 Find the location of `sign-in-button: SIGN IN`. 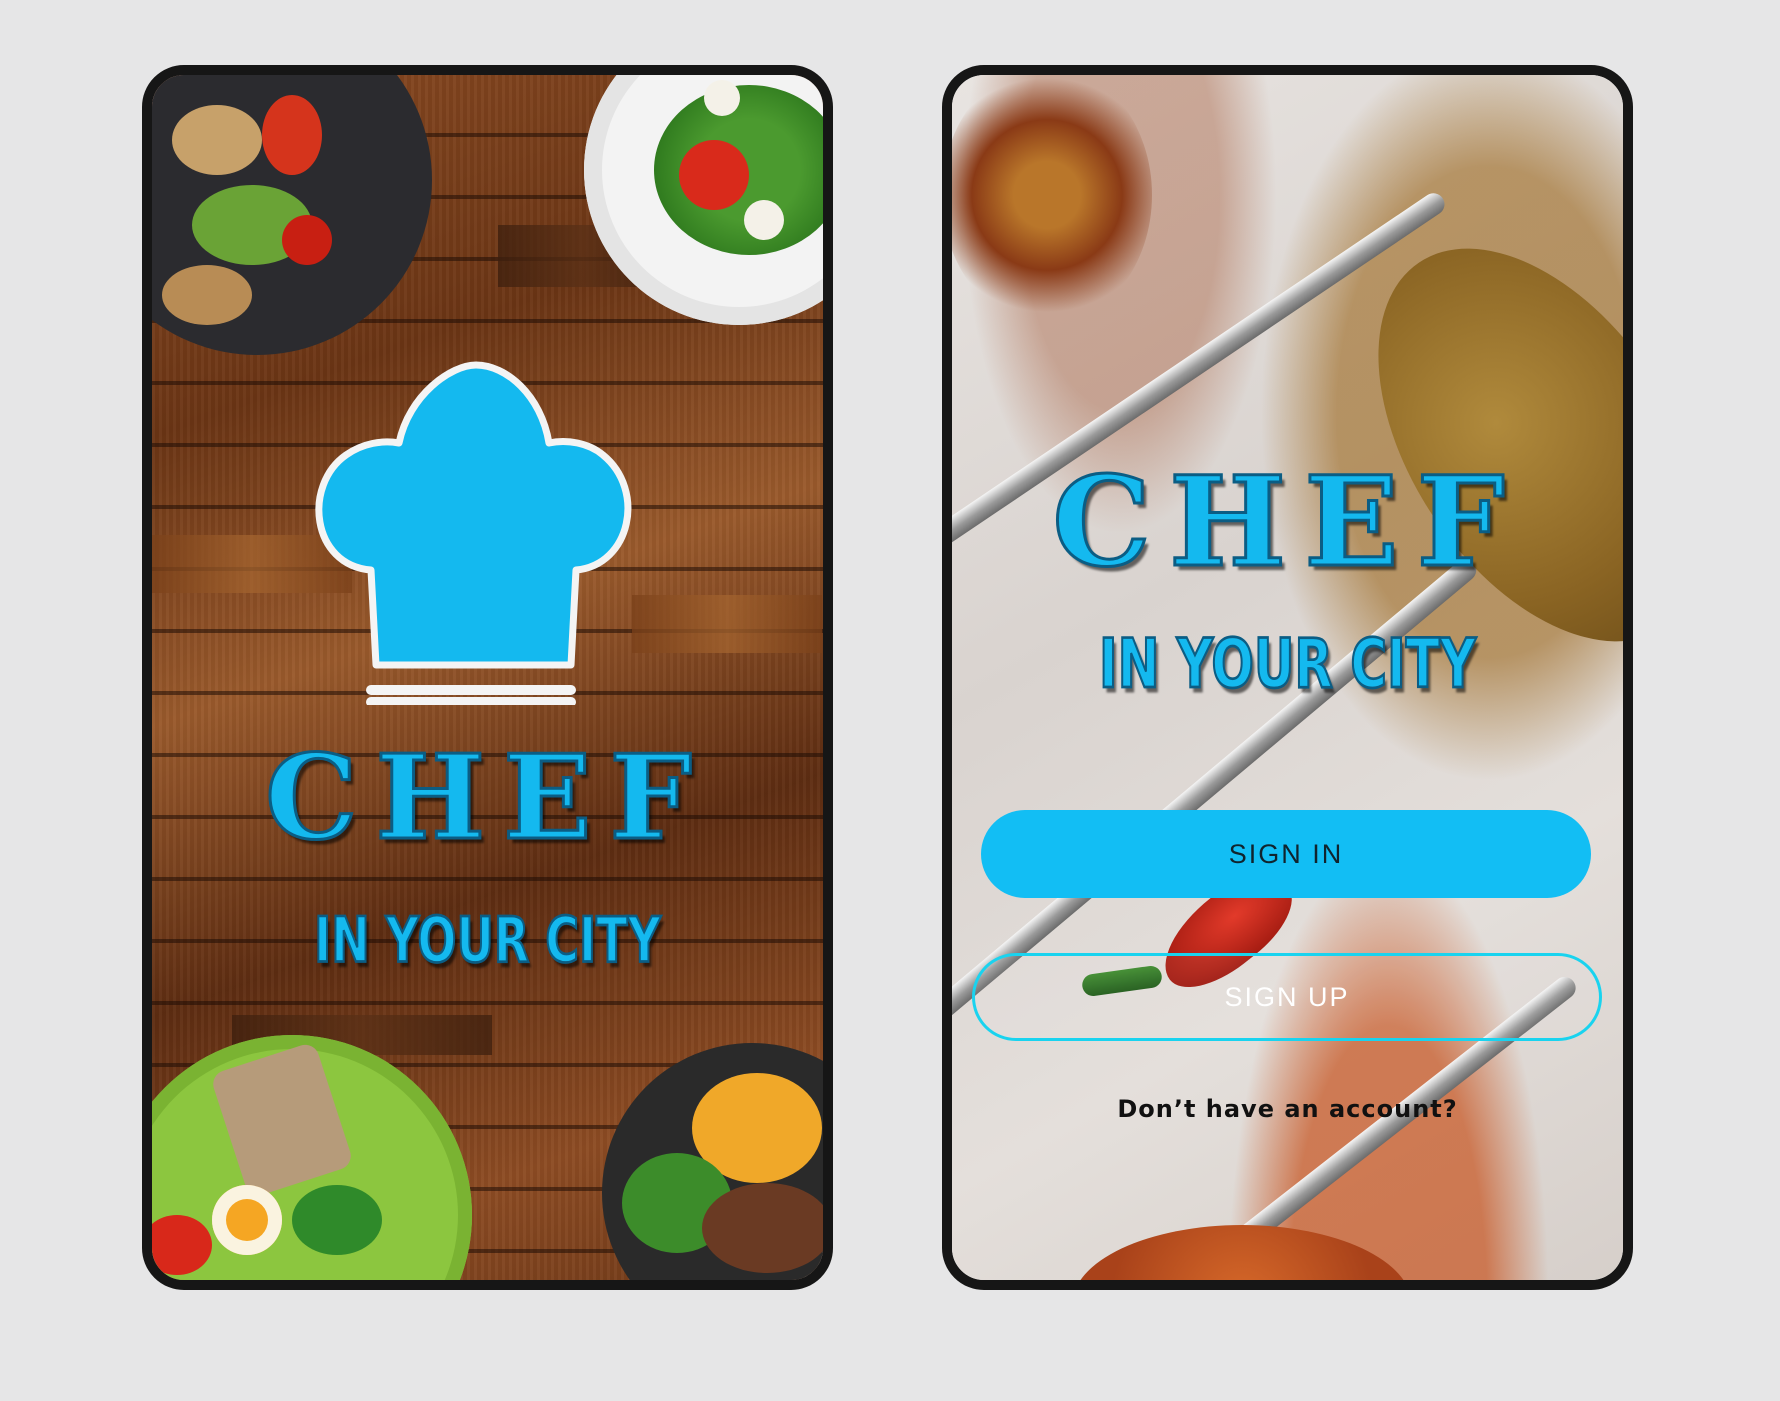

sign-in-button: SIGN IN is located at coordinates (1286, 854).